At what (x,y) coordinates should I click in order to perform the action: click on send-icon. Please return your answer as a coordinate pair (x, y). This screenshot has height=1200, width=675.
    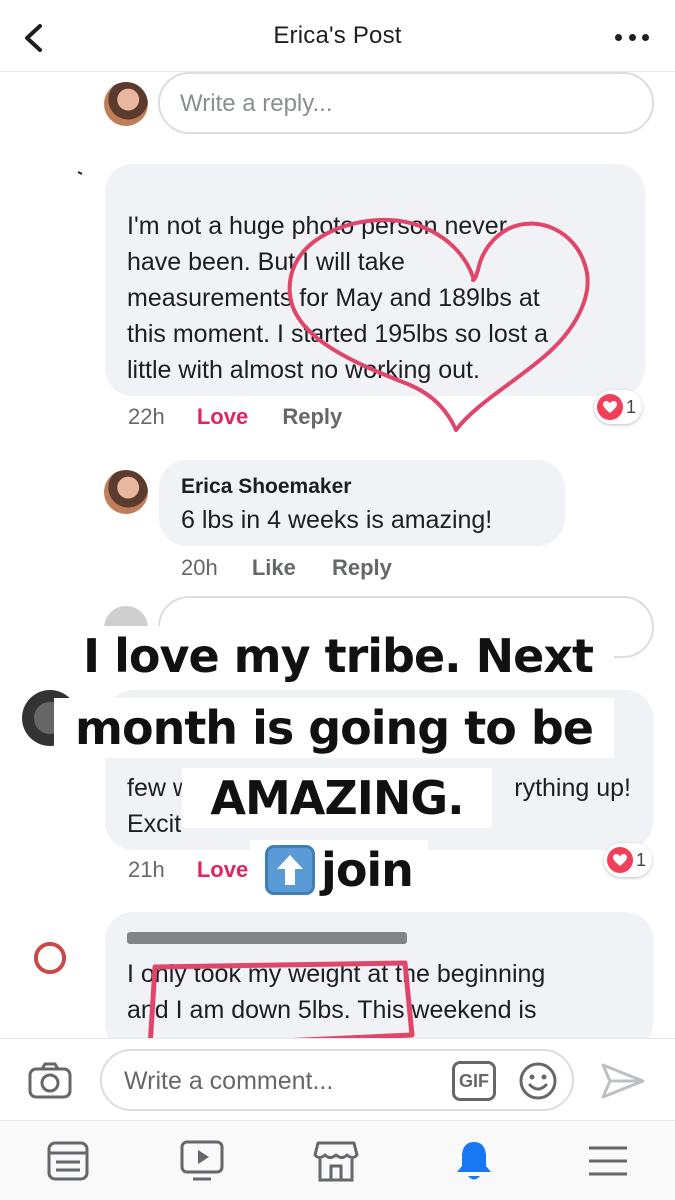
    Looking at the image, I should click on (623, 1081).